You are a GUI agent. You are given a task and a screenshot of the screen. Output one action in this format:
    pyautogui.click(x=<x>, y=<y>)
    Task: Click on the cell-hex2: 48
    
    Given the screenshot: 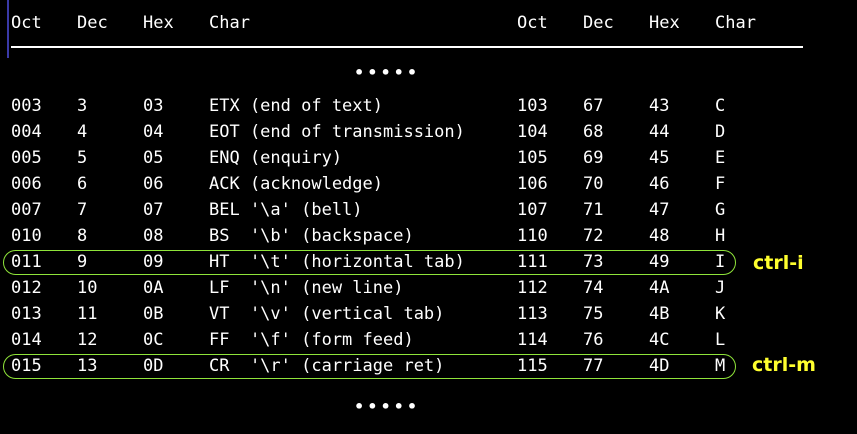 What is the action you would take?
    pyautogui.click(x=659, y=236)
    